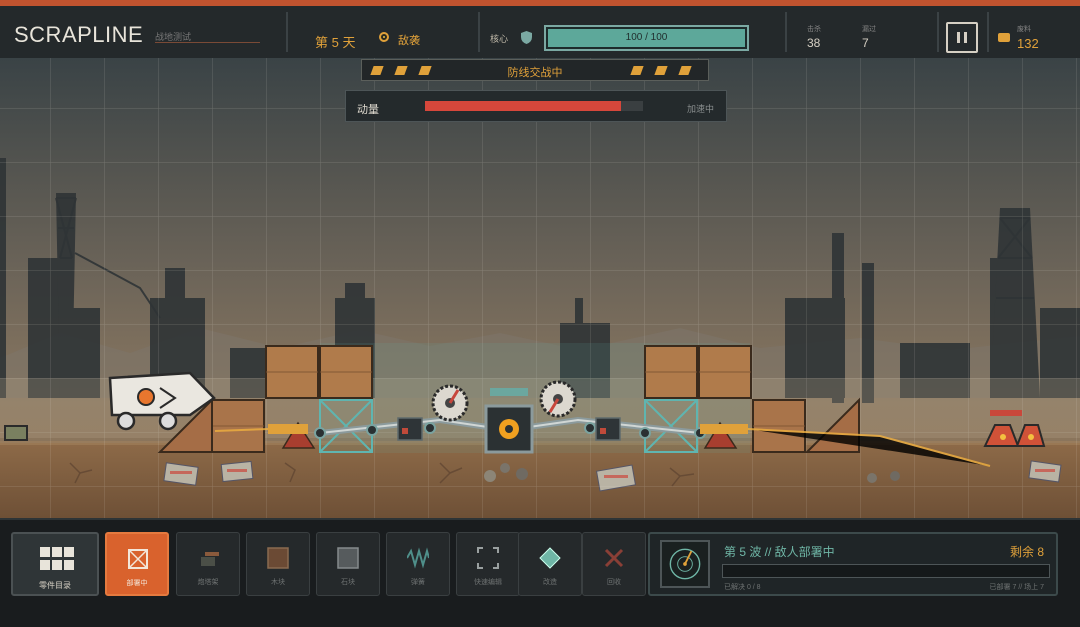  I want to click on shield-icon, so click(526, 37).